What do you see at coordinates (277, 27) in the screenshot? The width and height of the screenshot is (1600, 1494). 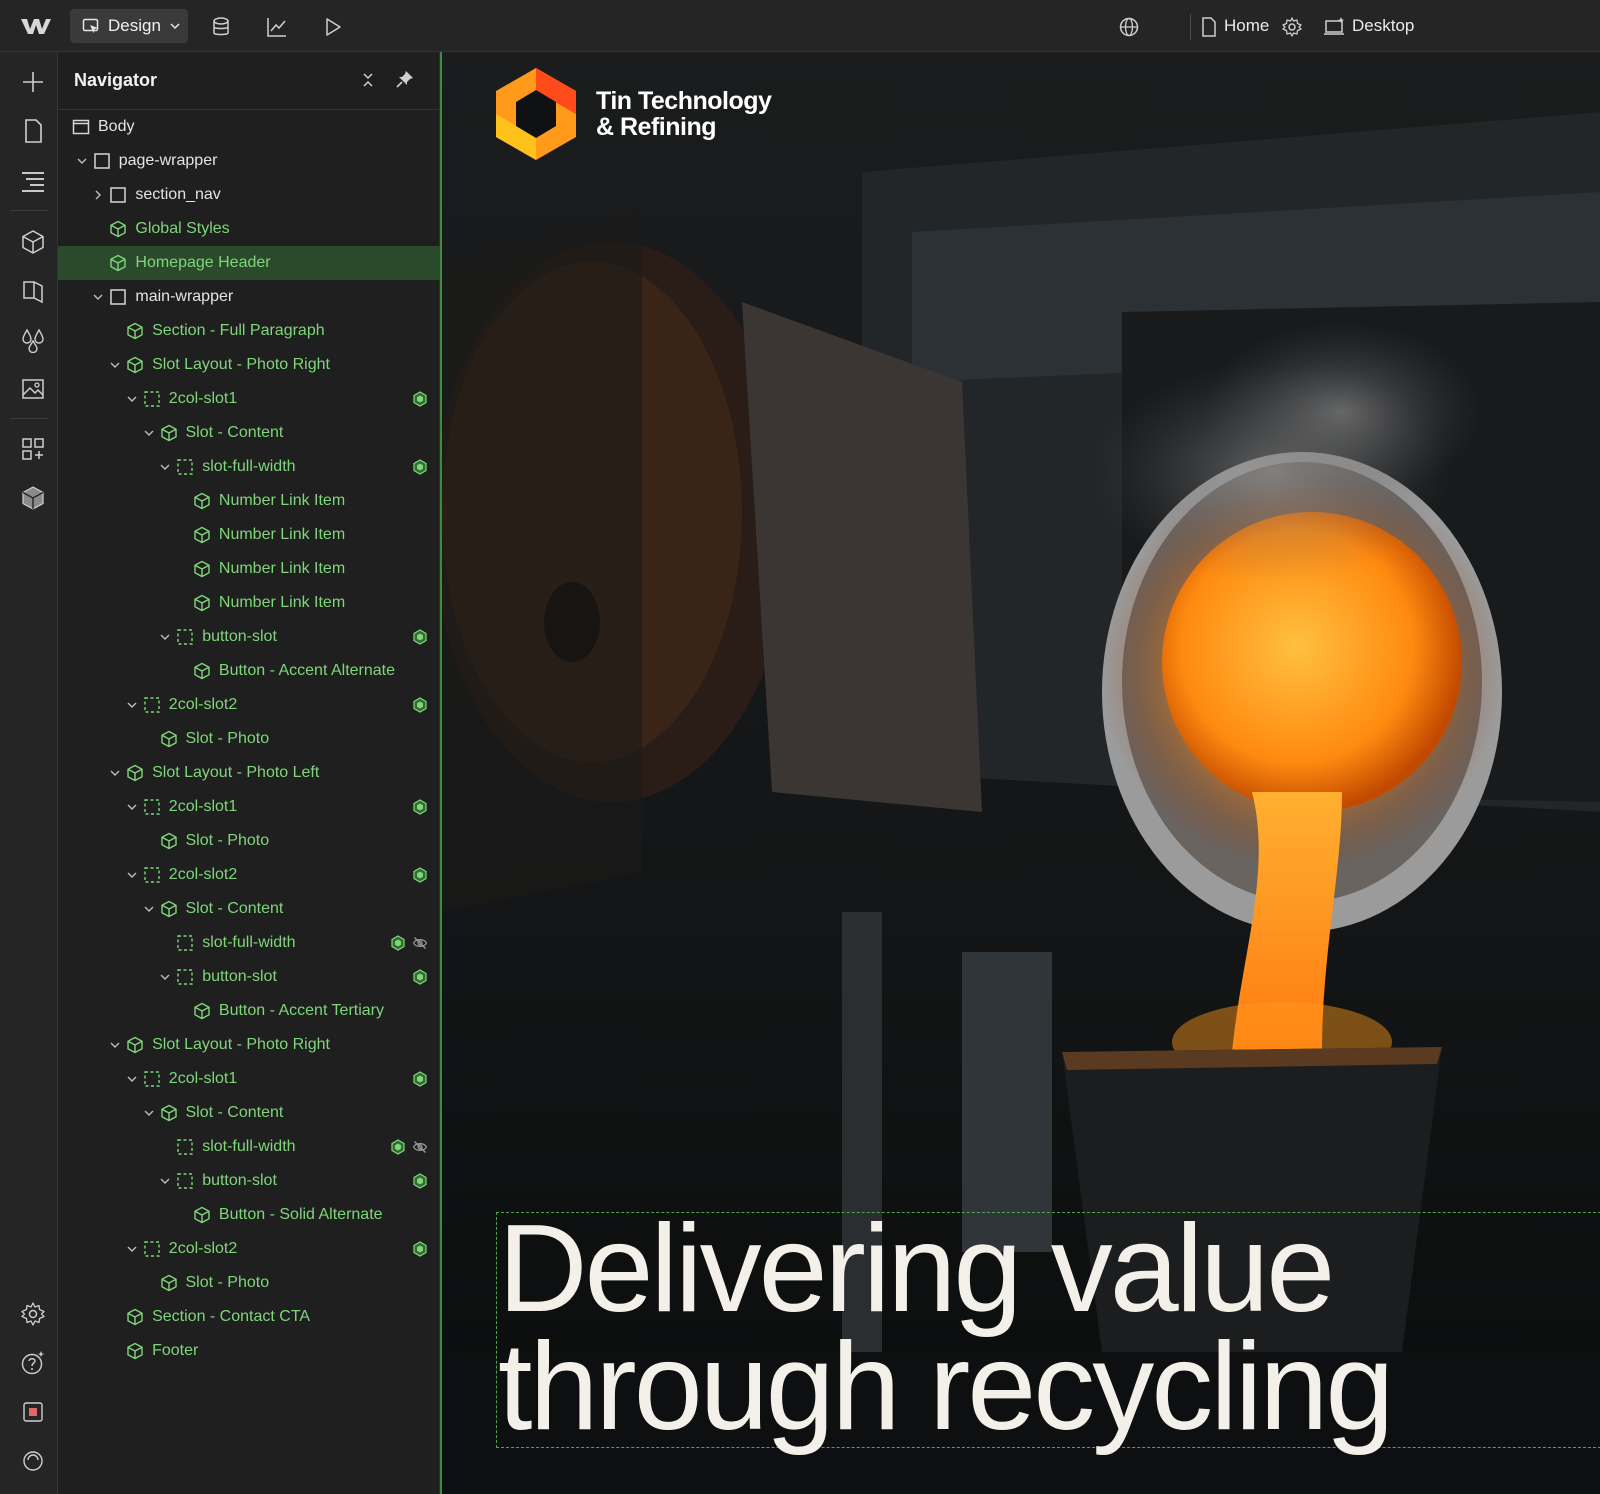 I see `analytics-icon` at bounding box center [277, 27].